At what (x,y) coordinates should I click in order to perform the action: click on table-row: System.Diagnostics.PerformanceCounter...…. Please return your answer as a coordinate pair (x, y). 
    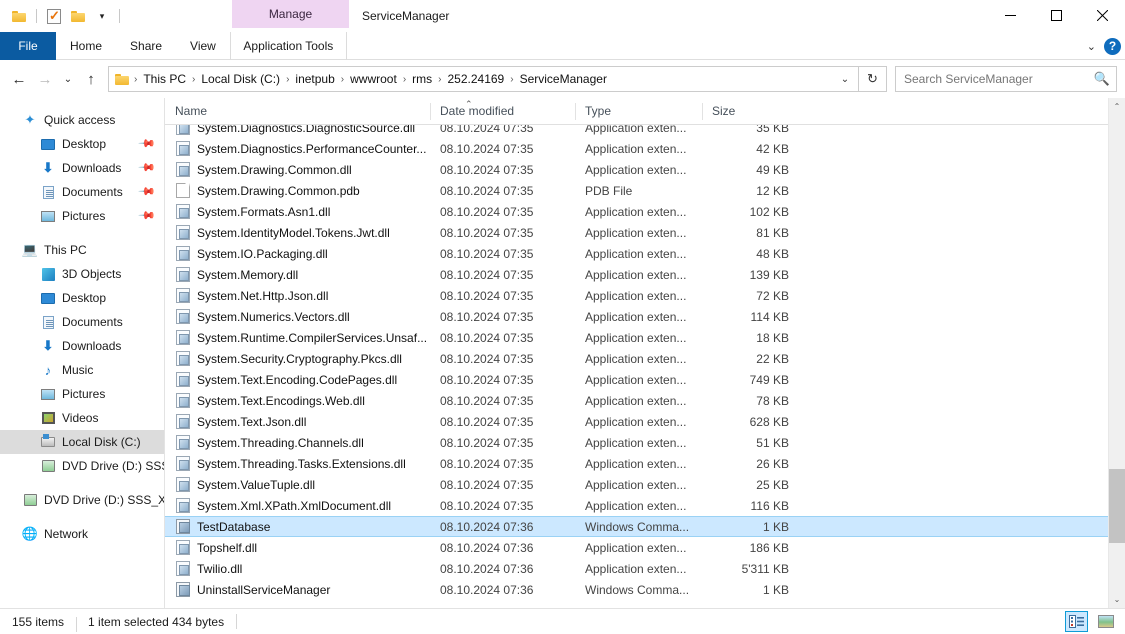
    Looking at the image, I should click on (636, 148).